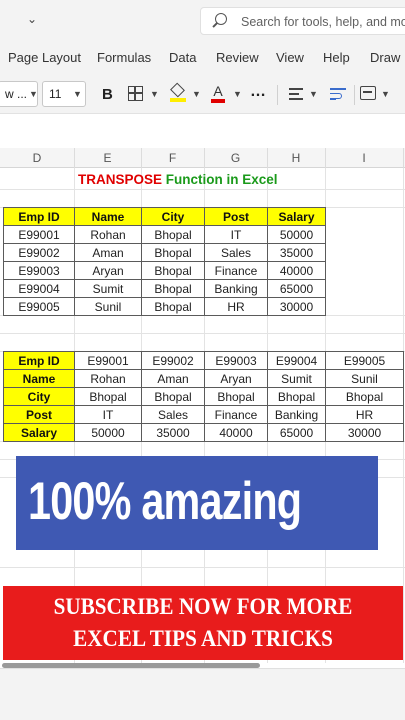 The height and width of the screenshot is (720, 405). Describe the element at coordinates (336, 57) in the screenshot. I see `tab-help: Help` at that location.